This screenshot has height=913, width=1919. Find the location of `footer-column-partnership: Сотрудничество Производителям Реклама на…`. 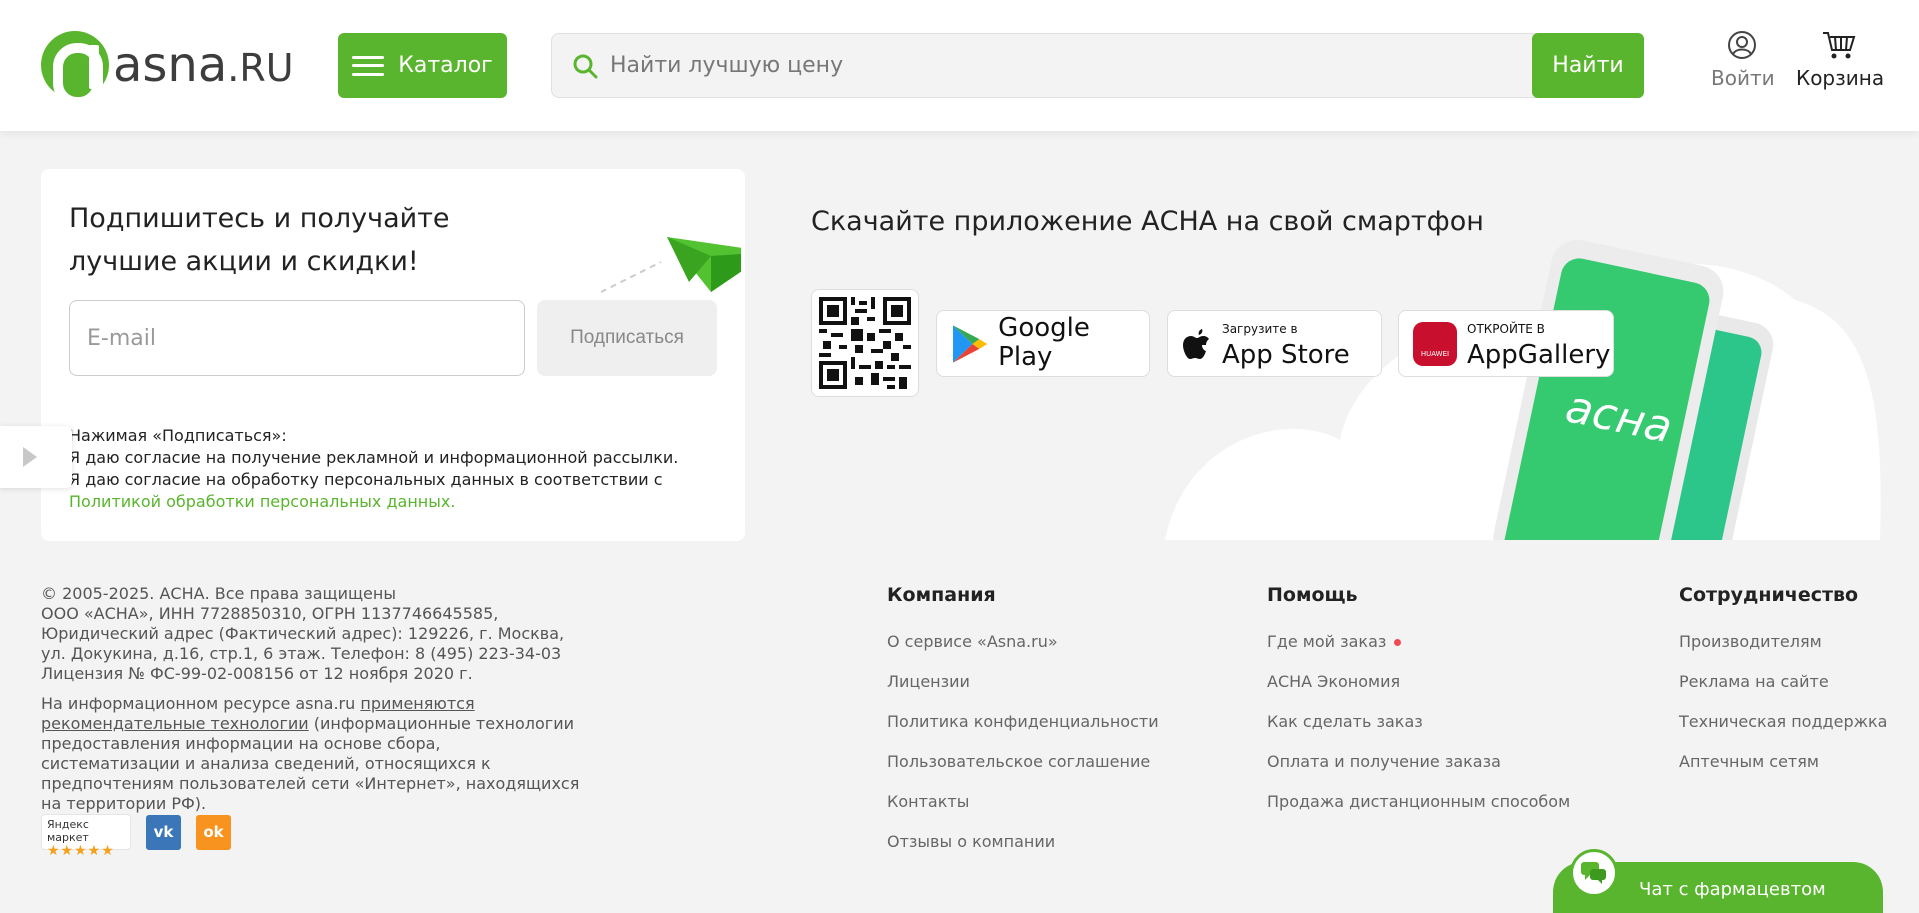

footer-column-partnership: Сотрудничество Производителям Реклама на… is located at coordinates (1783, 688).